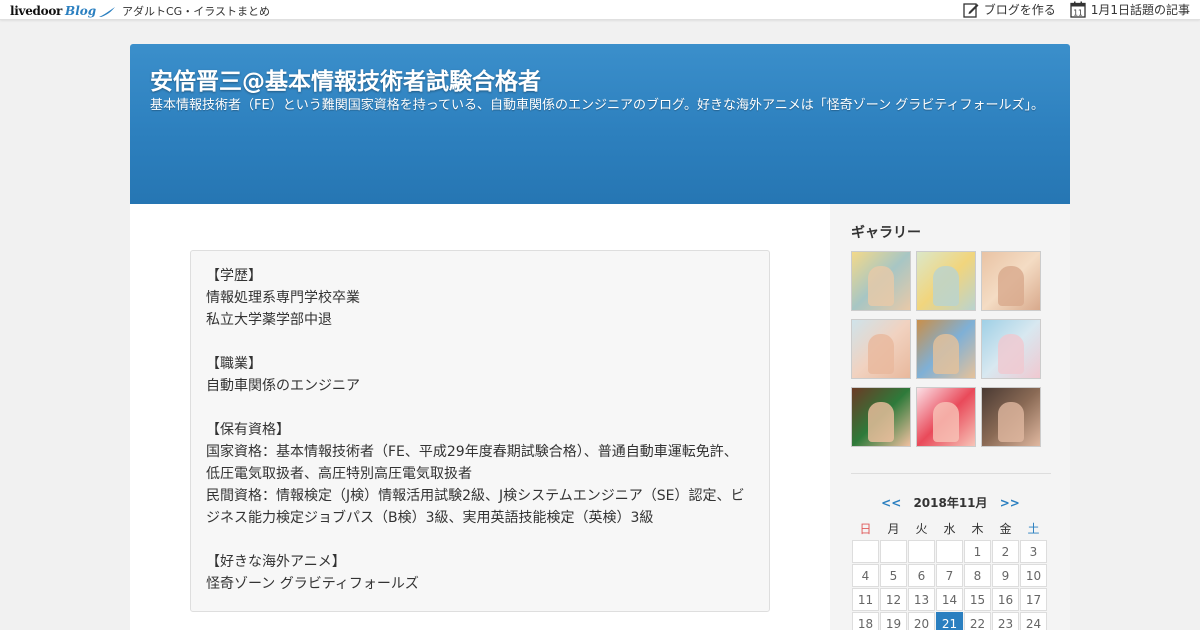 The image size is (1200, 630). I want to click on profile-line: 【職業】, so click(234, 364).